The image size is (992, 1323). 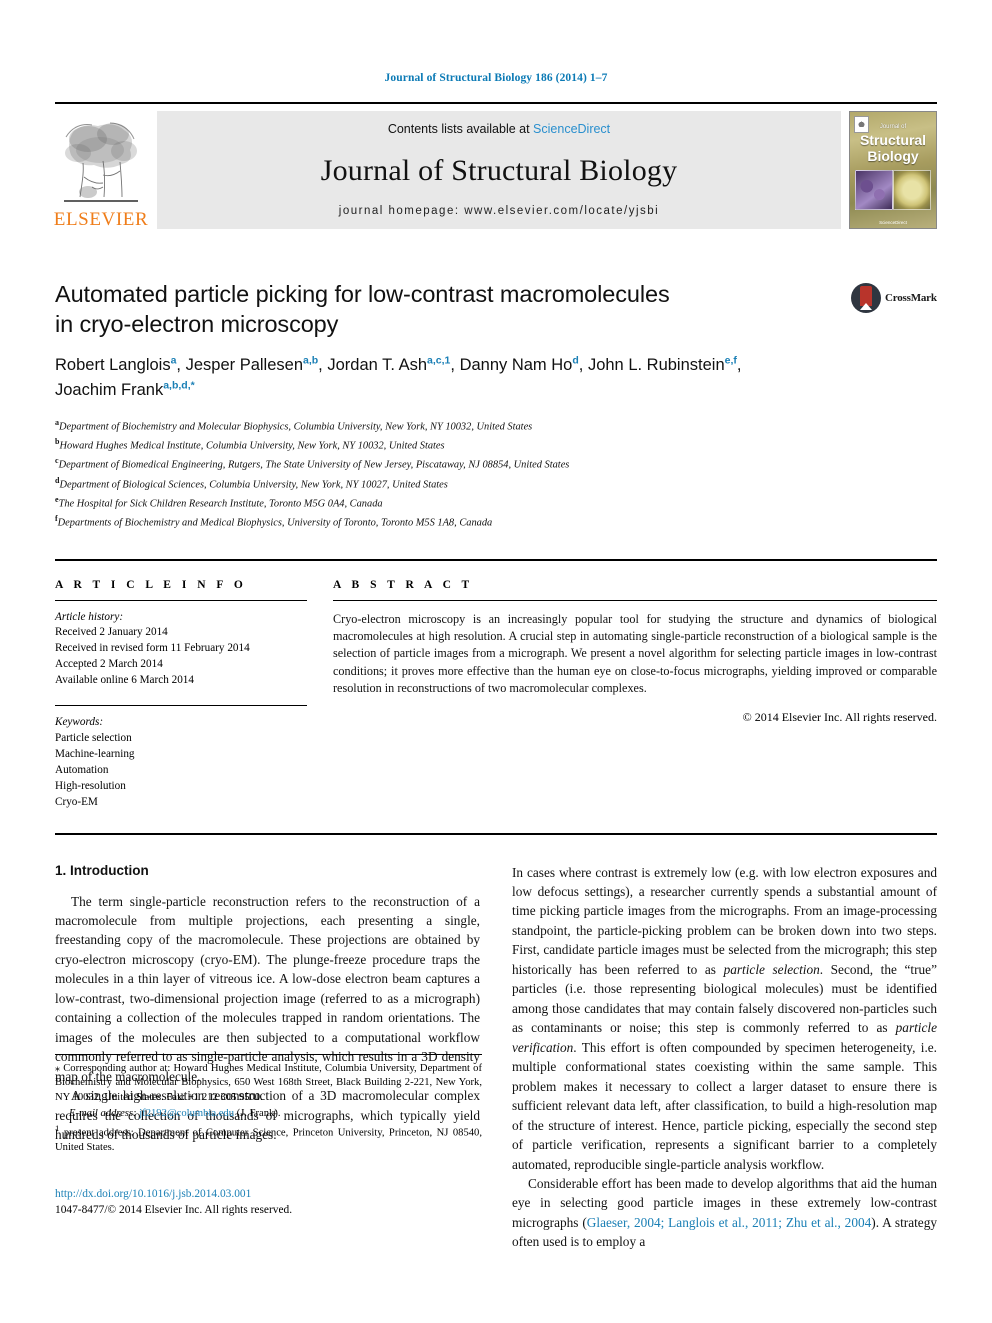 I want to click on email-owner: (J. Frank)., so click(x=257, y=1113).